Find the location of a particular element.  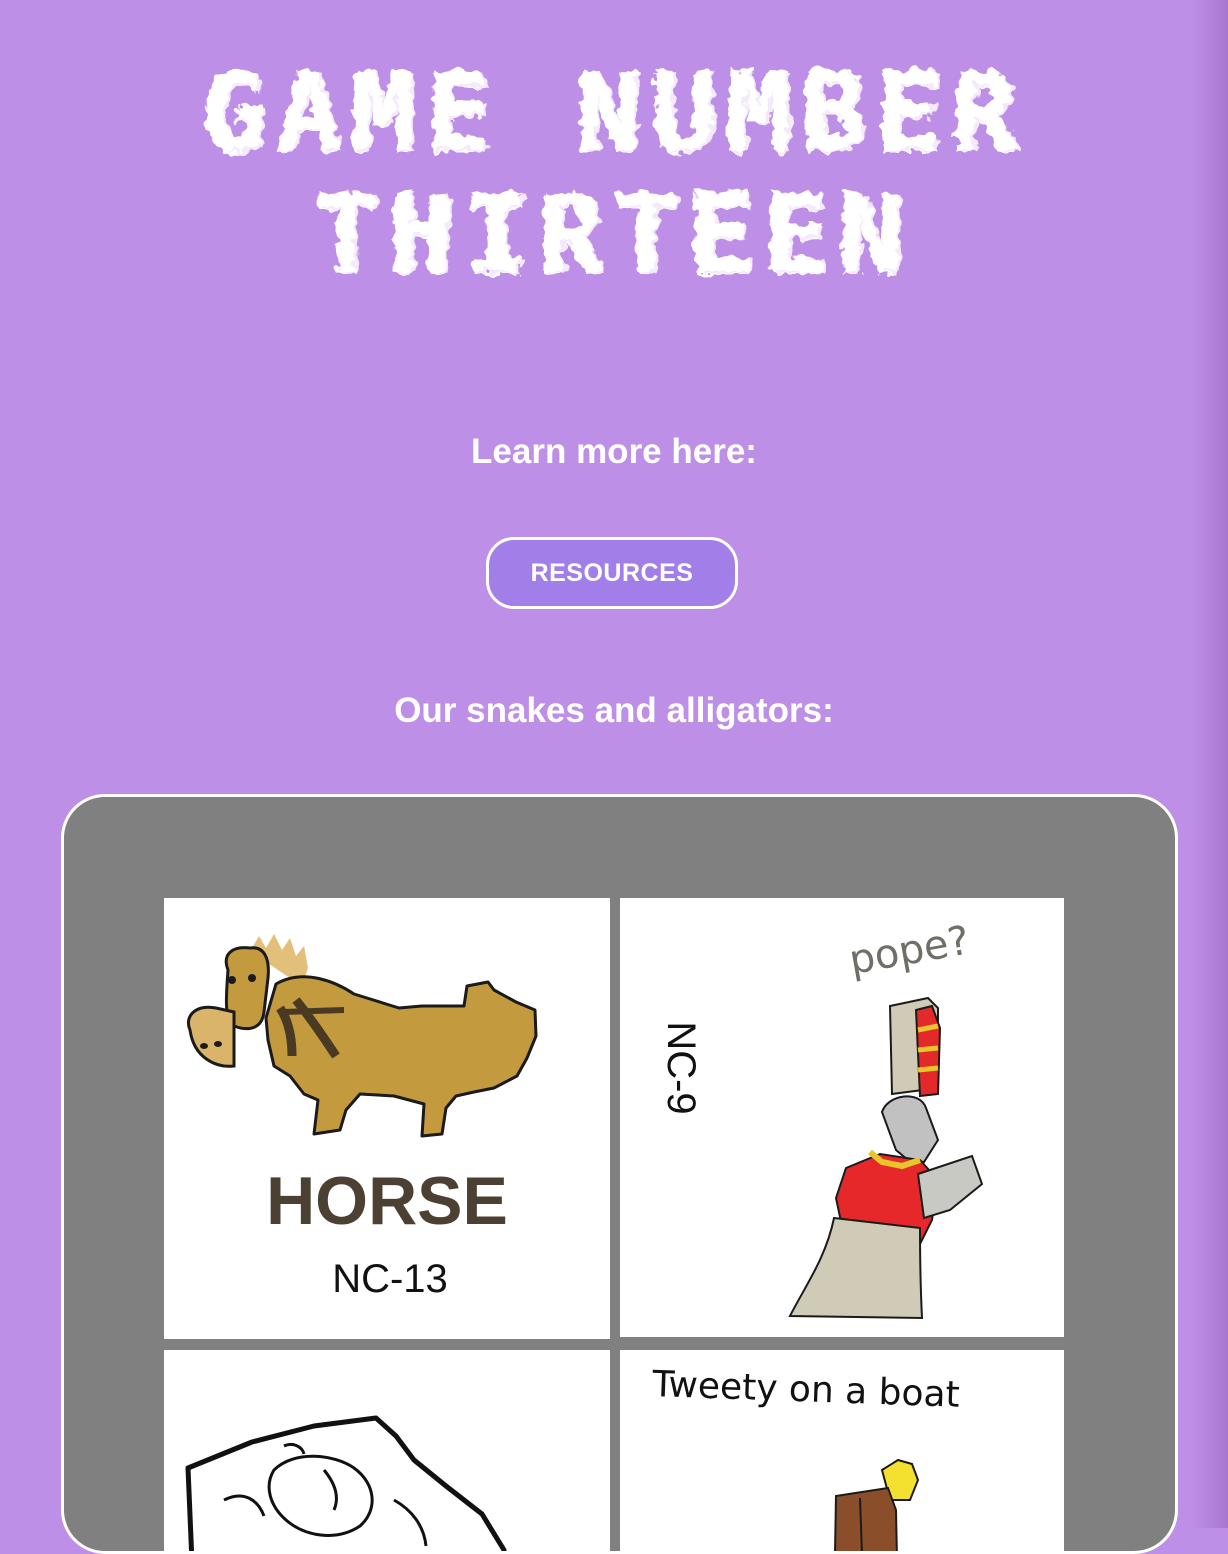

pope-caption: pope? is located at coordinates (909, 951).